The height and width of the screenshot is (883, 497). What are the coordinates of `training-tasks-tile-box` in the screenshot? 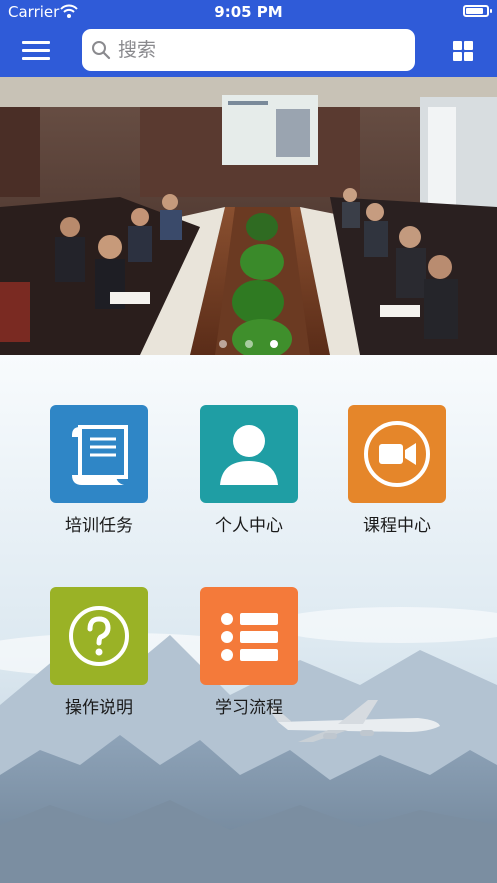 It's located at (99, 454).